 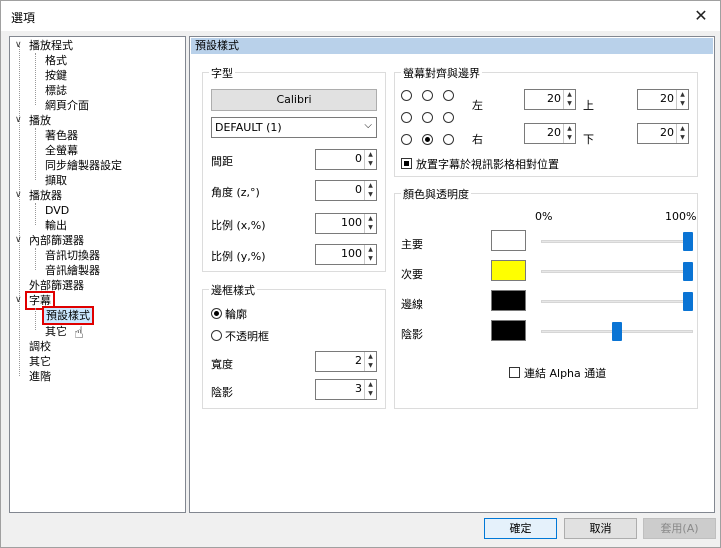 What do you see at coordinates (56, 180) in the screenshot?
I see `tree-item-capture: 擷取` at bounding box center [56, 180].